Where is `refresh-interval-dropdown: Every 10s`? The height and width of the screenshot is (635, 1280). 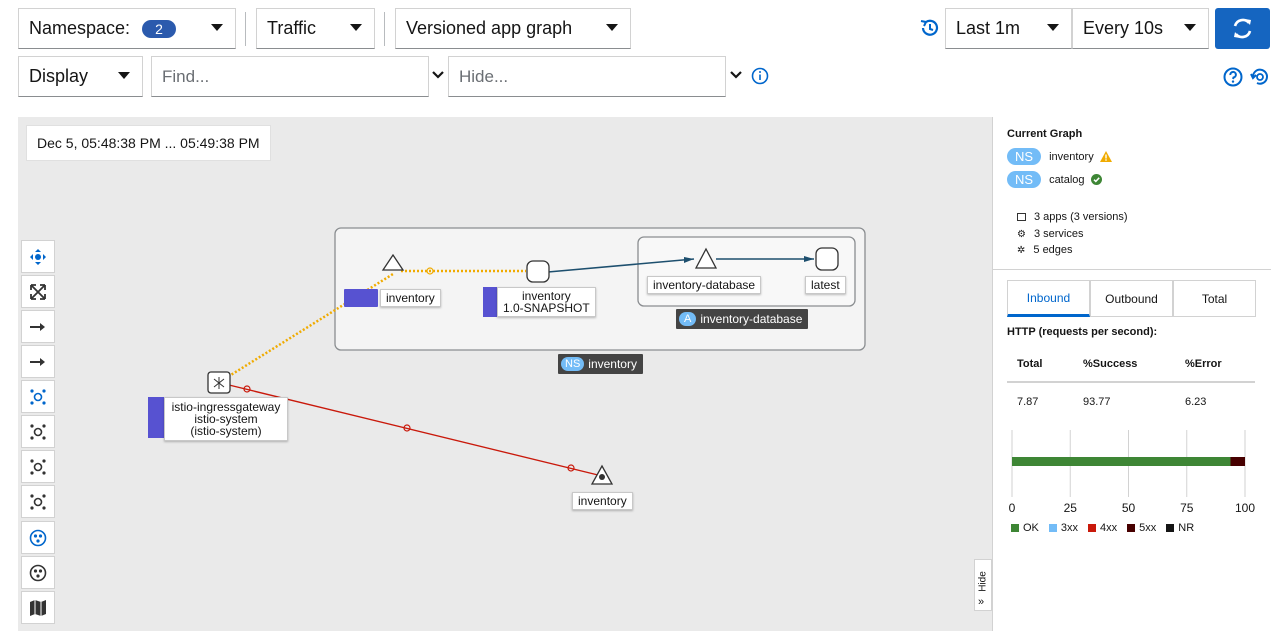 refresh-interval-dropdown: Every 10s is located at coordinates (1140, 28).